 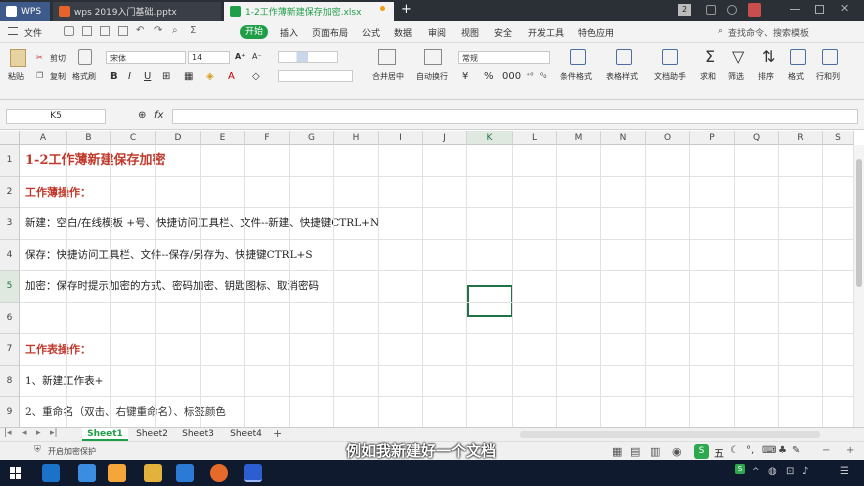 What do you see at coordinates (10, 412) in the screenshot?
I see `row-header-9: 9` at bounding box center [10, 412].